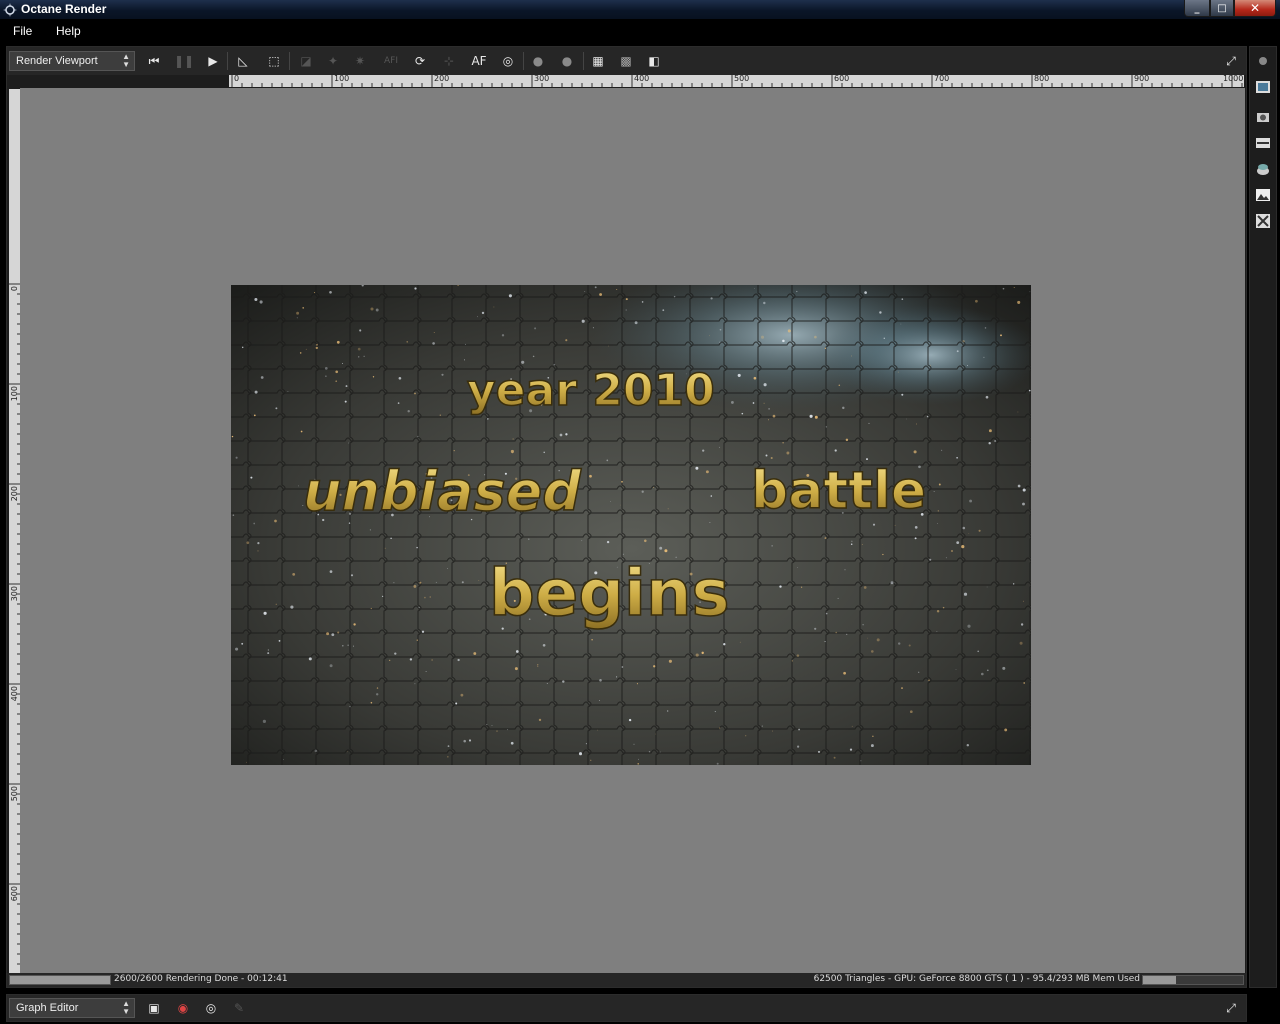 The width and height of the screenshot is (1280, 1024). I want to click on hruler-label: 600, so click(842, 79).